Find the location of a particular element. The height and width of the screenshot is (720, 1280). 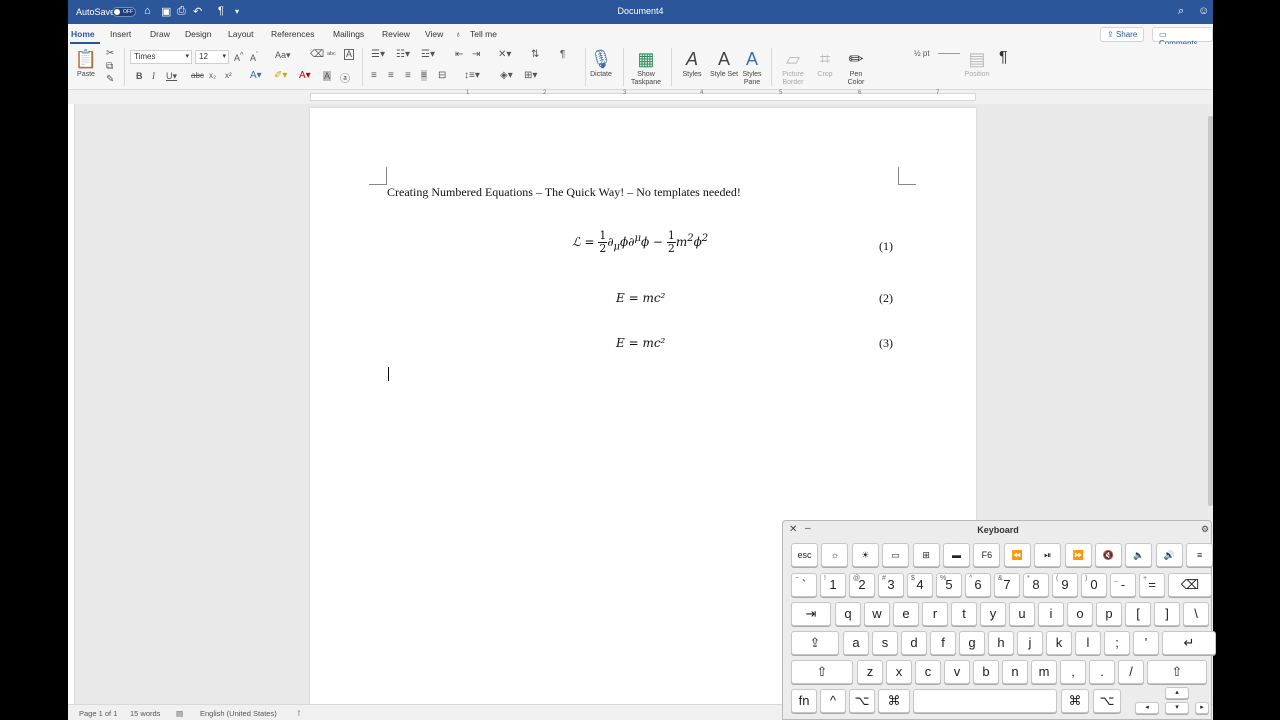

keyboard-key: 4 $ is located at coordinates (920, 585).